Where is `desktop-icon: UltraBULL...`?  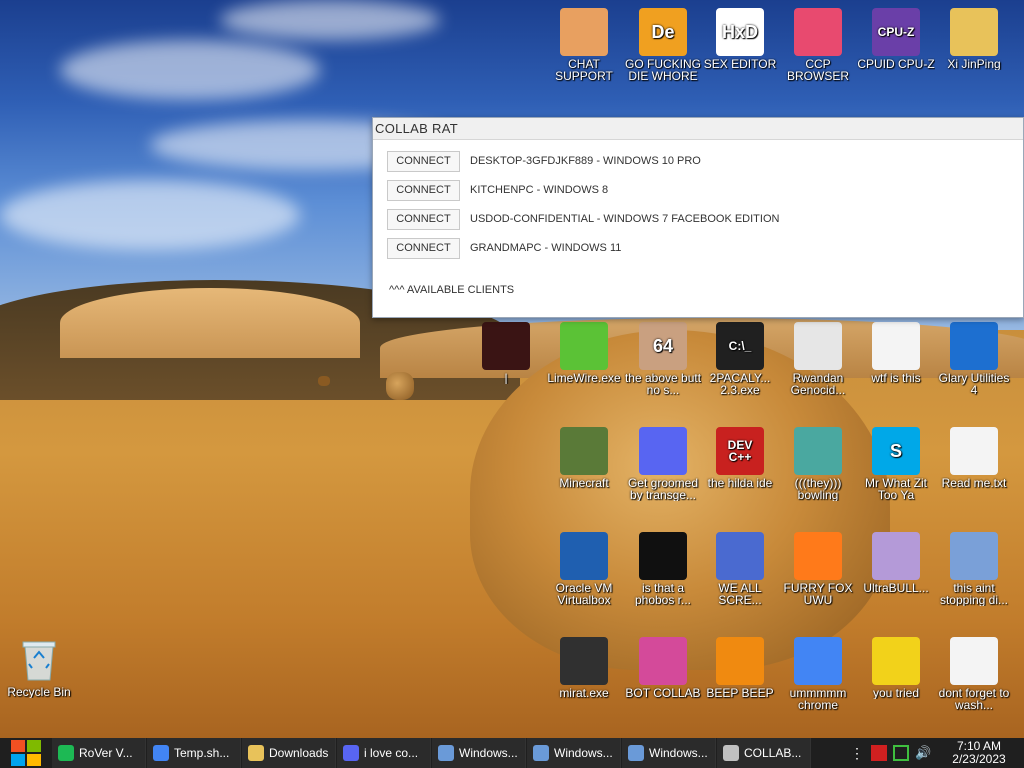 desktop-icon: UltraBULL... is located at coordinates (896, 563).